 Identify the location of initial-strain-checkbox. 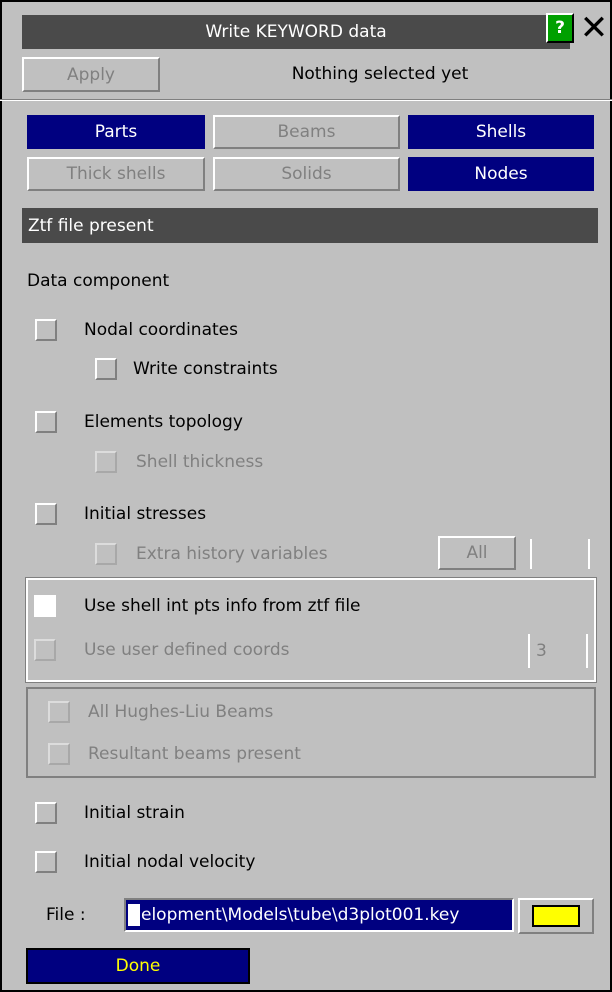
(46, 813).